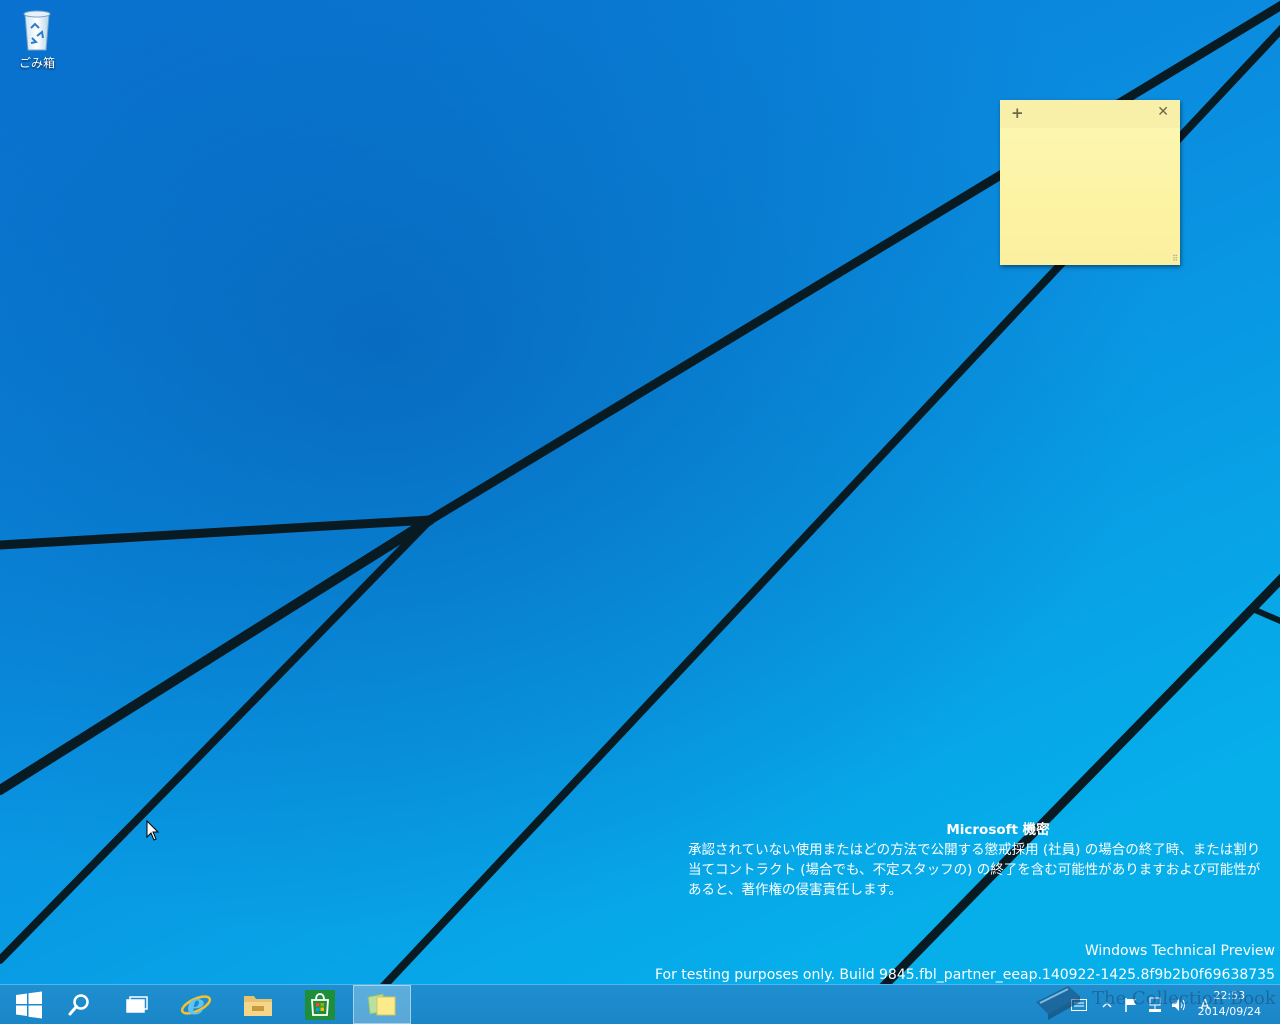 The height and width of the screenshot is (1024, 1280). I want to click on task-view-icon, so click(137, 1004).